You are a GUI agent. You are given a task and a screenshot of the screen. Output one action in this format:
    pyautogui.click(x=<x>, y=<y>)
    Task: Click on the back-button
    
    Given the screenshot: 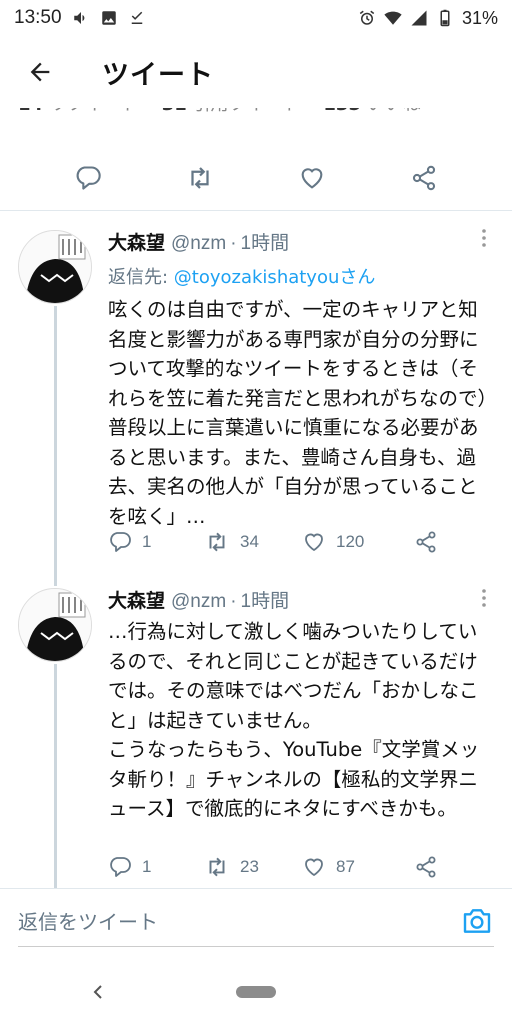 What is the action you would take?
    pyautogui.click(x=40, y=72)
    